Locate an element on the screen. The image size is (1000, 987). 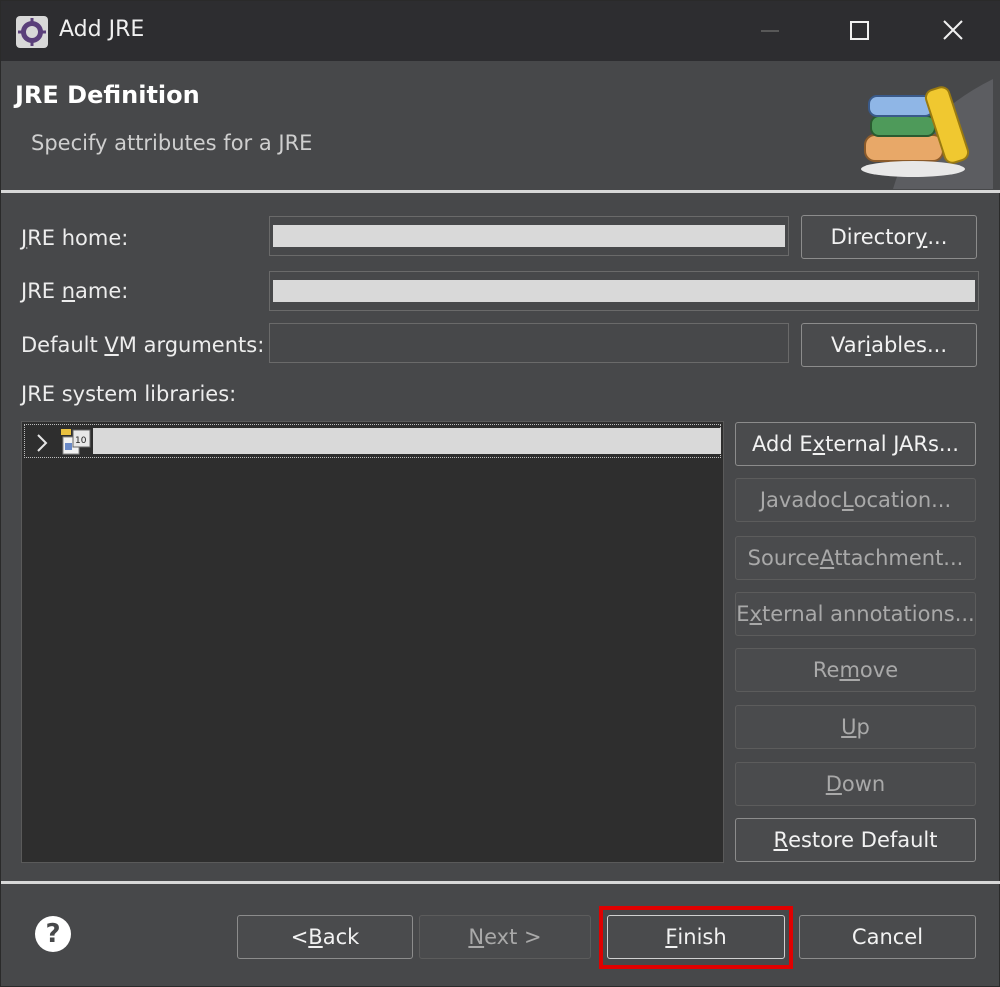
finish-button: Finish is located at coordinates (696, 937).